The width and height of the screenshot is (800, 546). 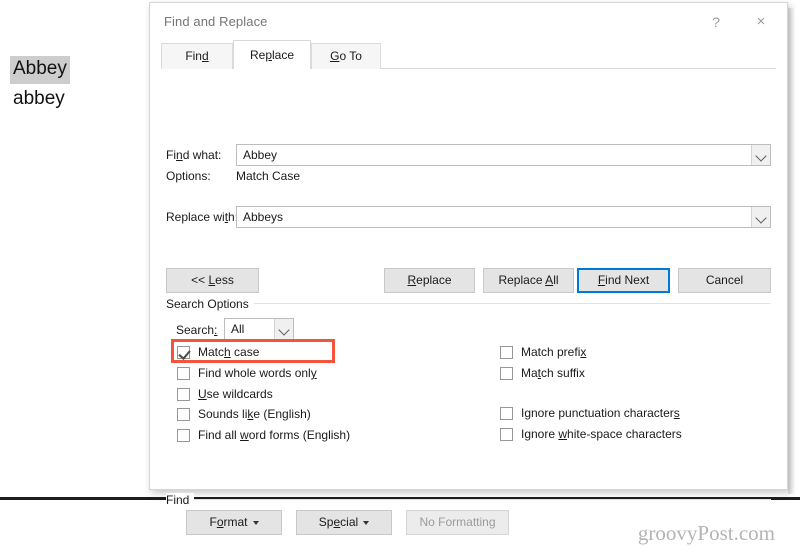 What do you see at coordinates (468, 303) in the screenshot?
I see `search-options-divider` at bounding box center [468, 303].